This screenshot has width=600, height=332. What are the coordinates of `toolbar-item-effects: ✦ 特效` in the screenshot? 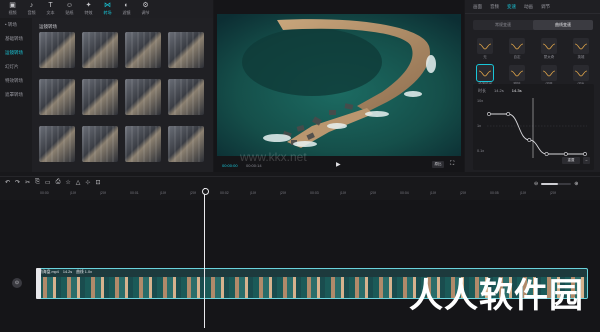 It's located at (88, 9).